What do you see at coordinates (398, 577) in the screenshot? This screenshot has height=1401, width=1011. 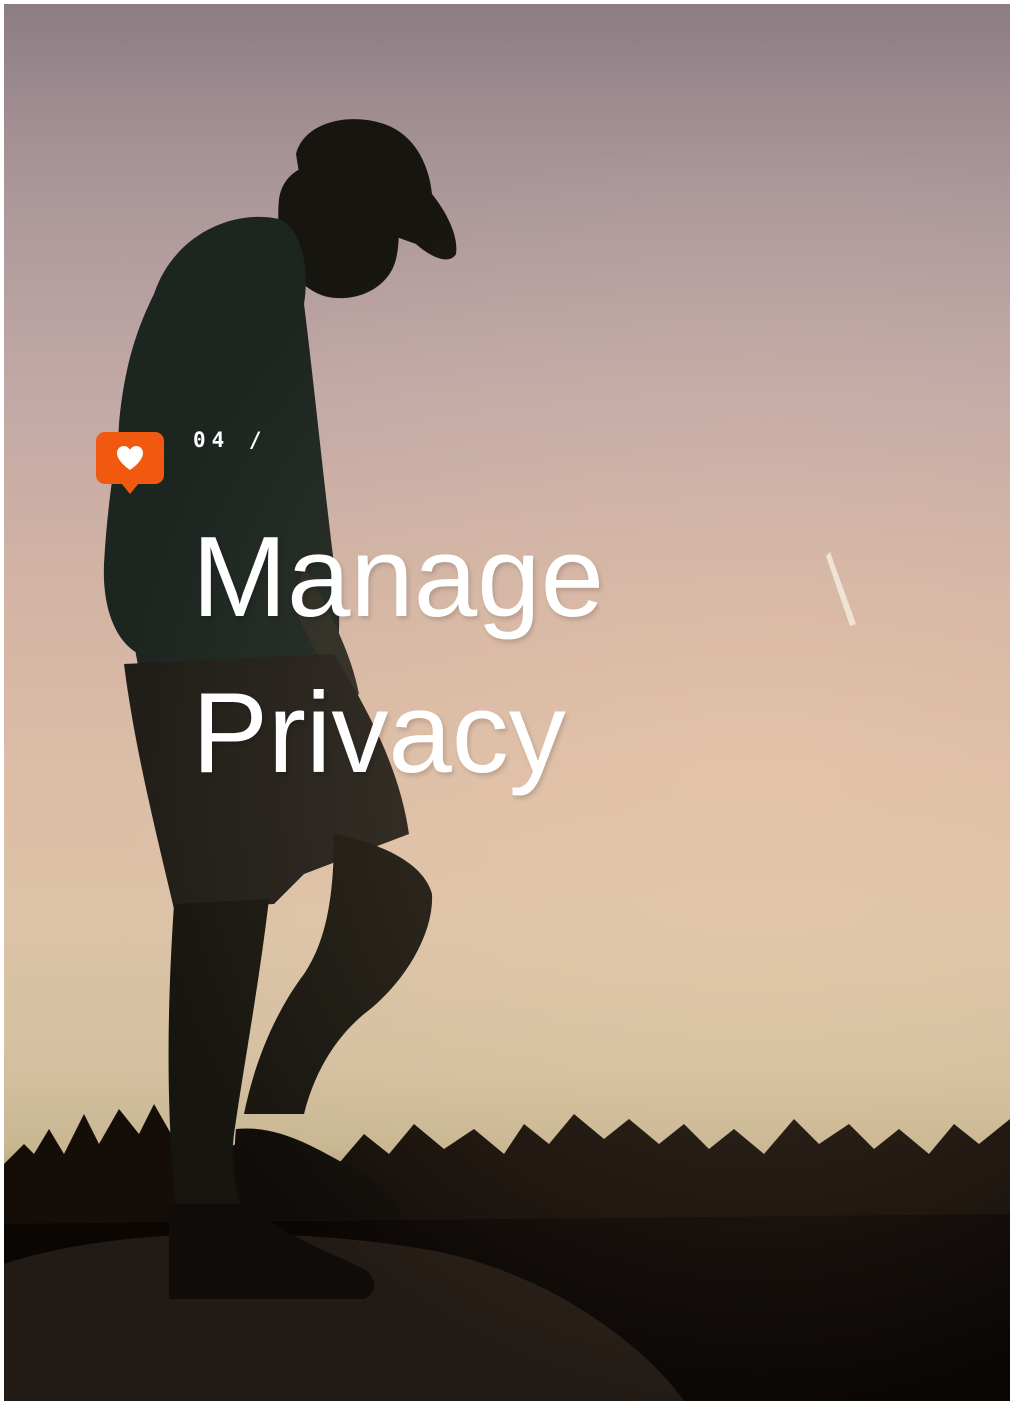 I see `title-line-1: Manage` at bounding box center [398, 577].